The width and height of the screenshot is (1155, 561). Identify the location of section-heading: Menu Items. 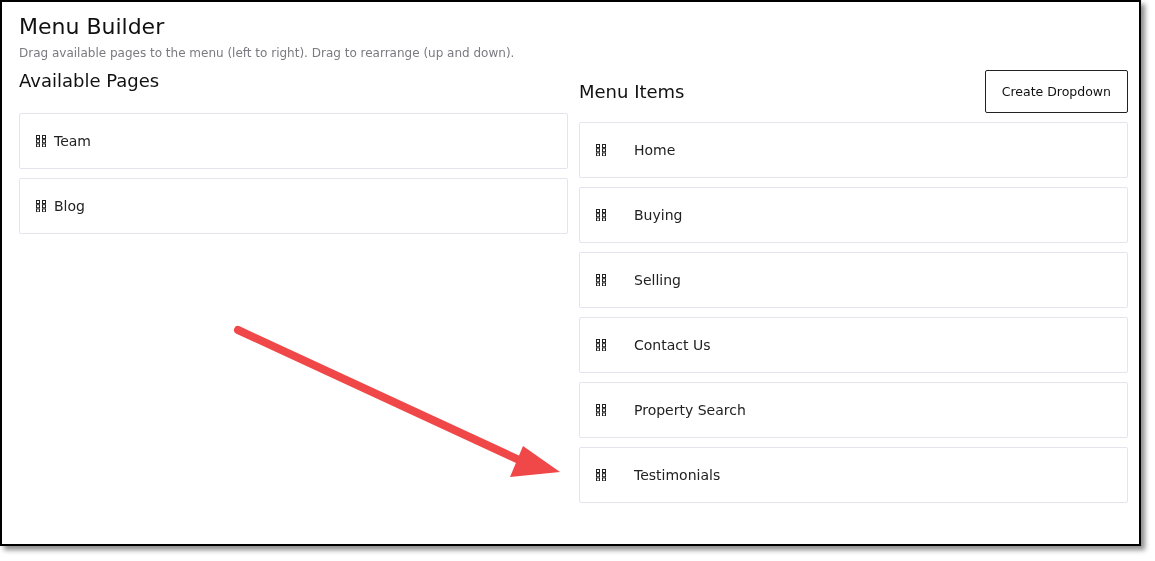
(632, 91).